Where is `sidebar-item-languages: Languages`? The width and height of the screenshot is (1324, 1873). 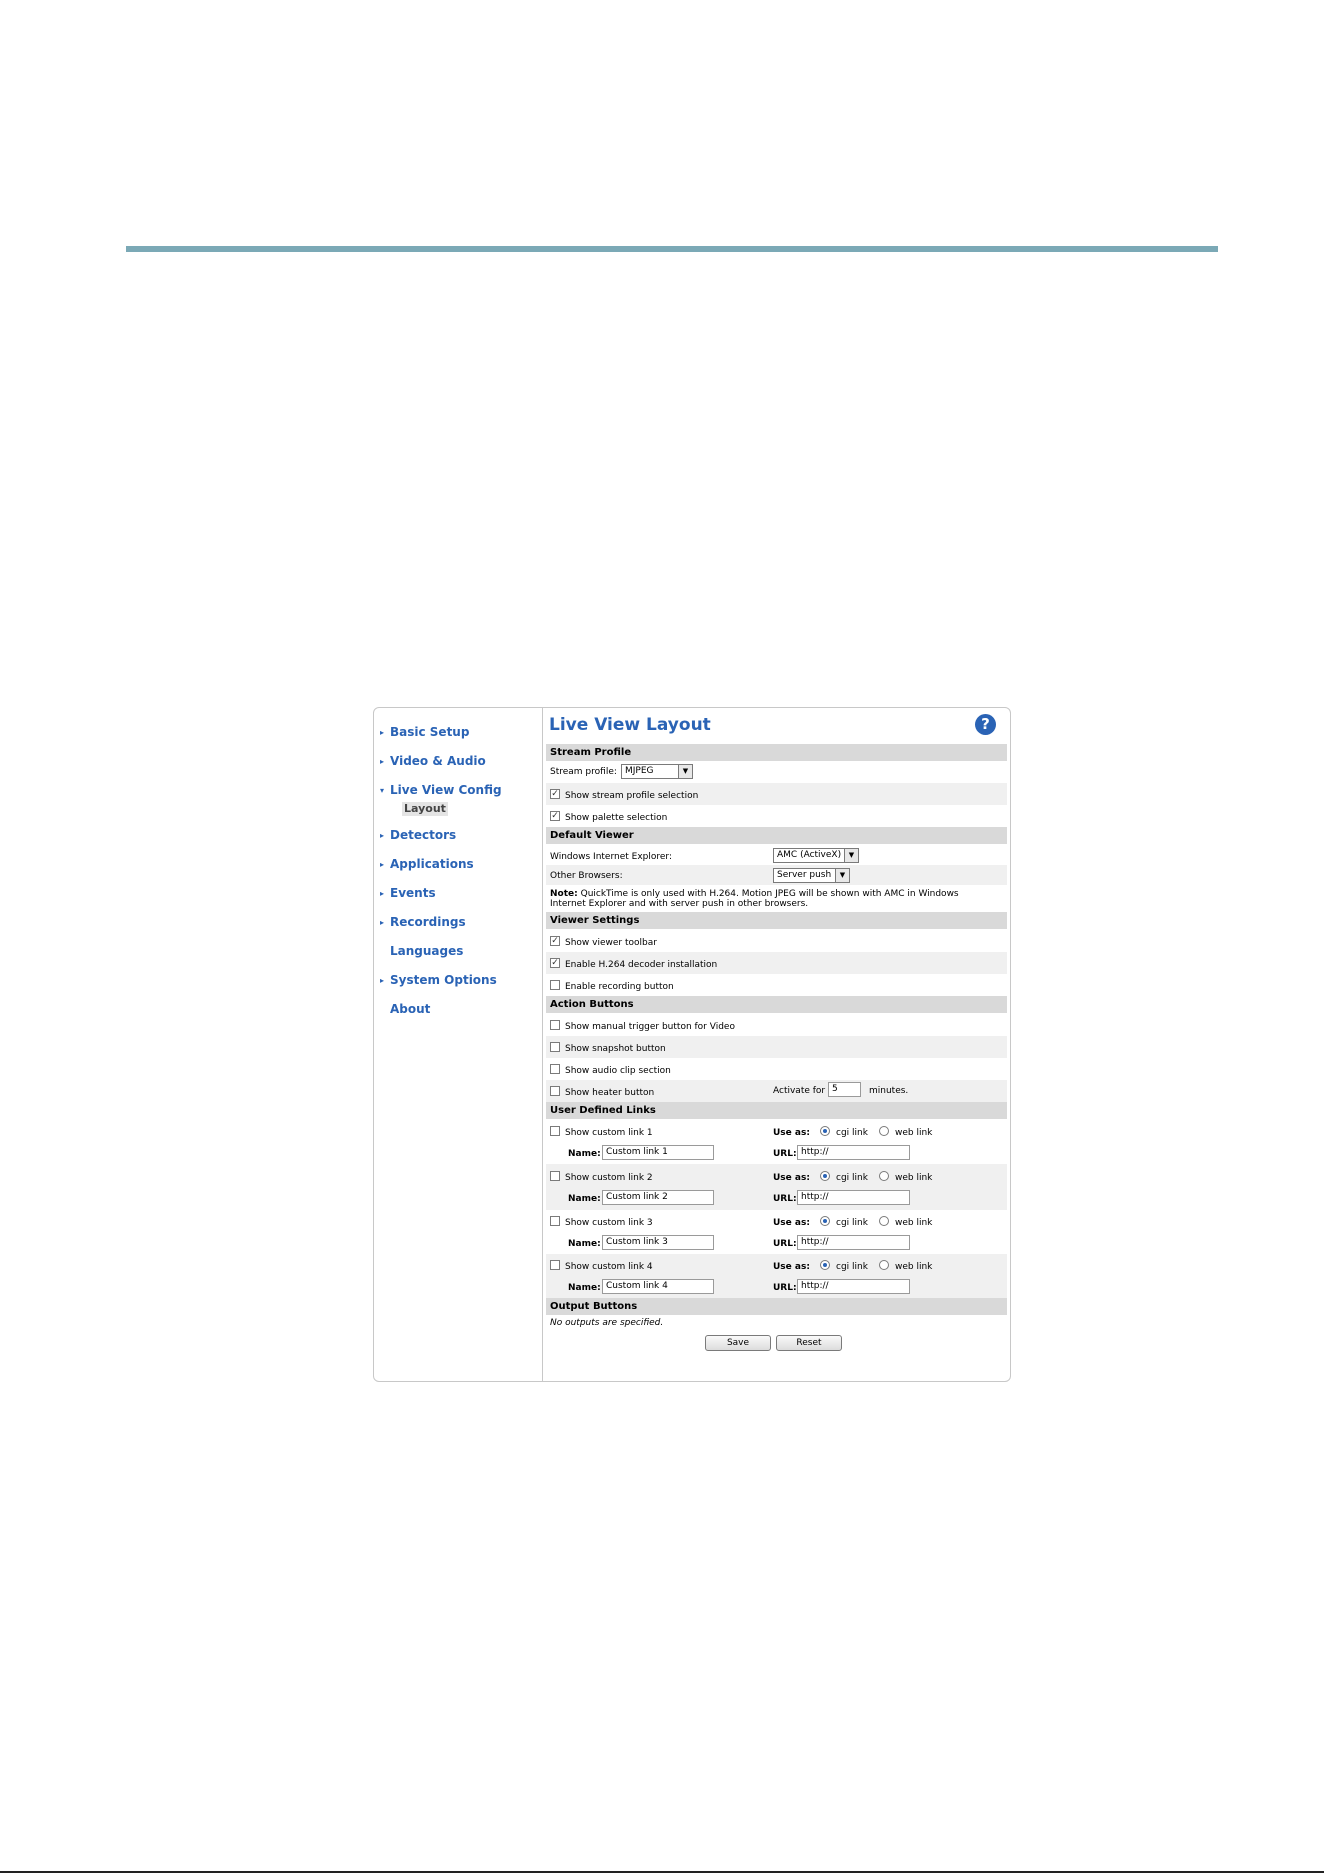 sidebar-item-languages: Languages is located at coordinates (458, 953).